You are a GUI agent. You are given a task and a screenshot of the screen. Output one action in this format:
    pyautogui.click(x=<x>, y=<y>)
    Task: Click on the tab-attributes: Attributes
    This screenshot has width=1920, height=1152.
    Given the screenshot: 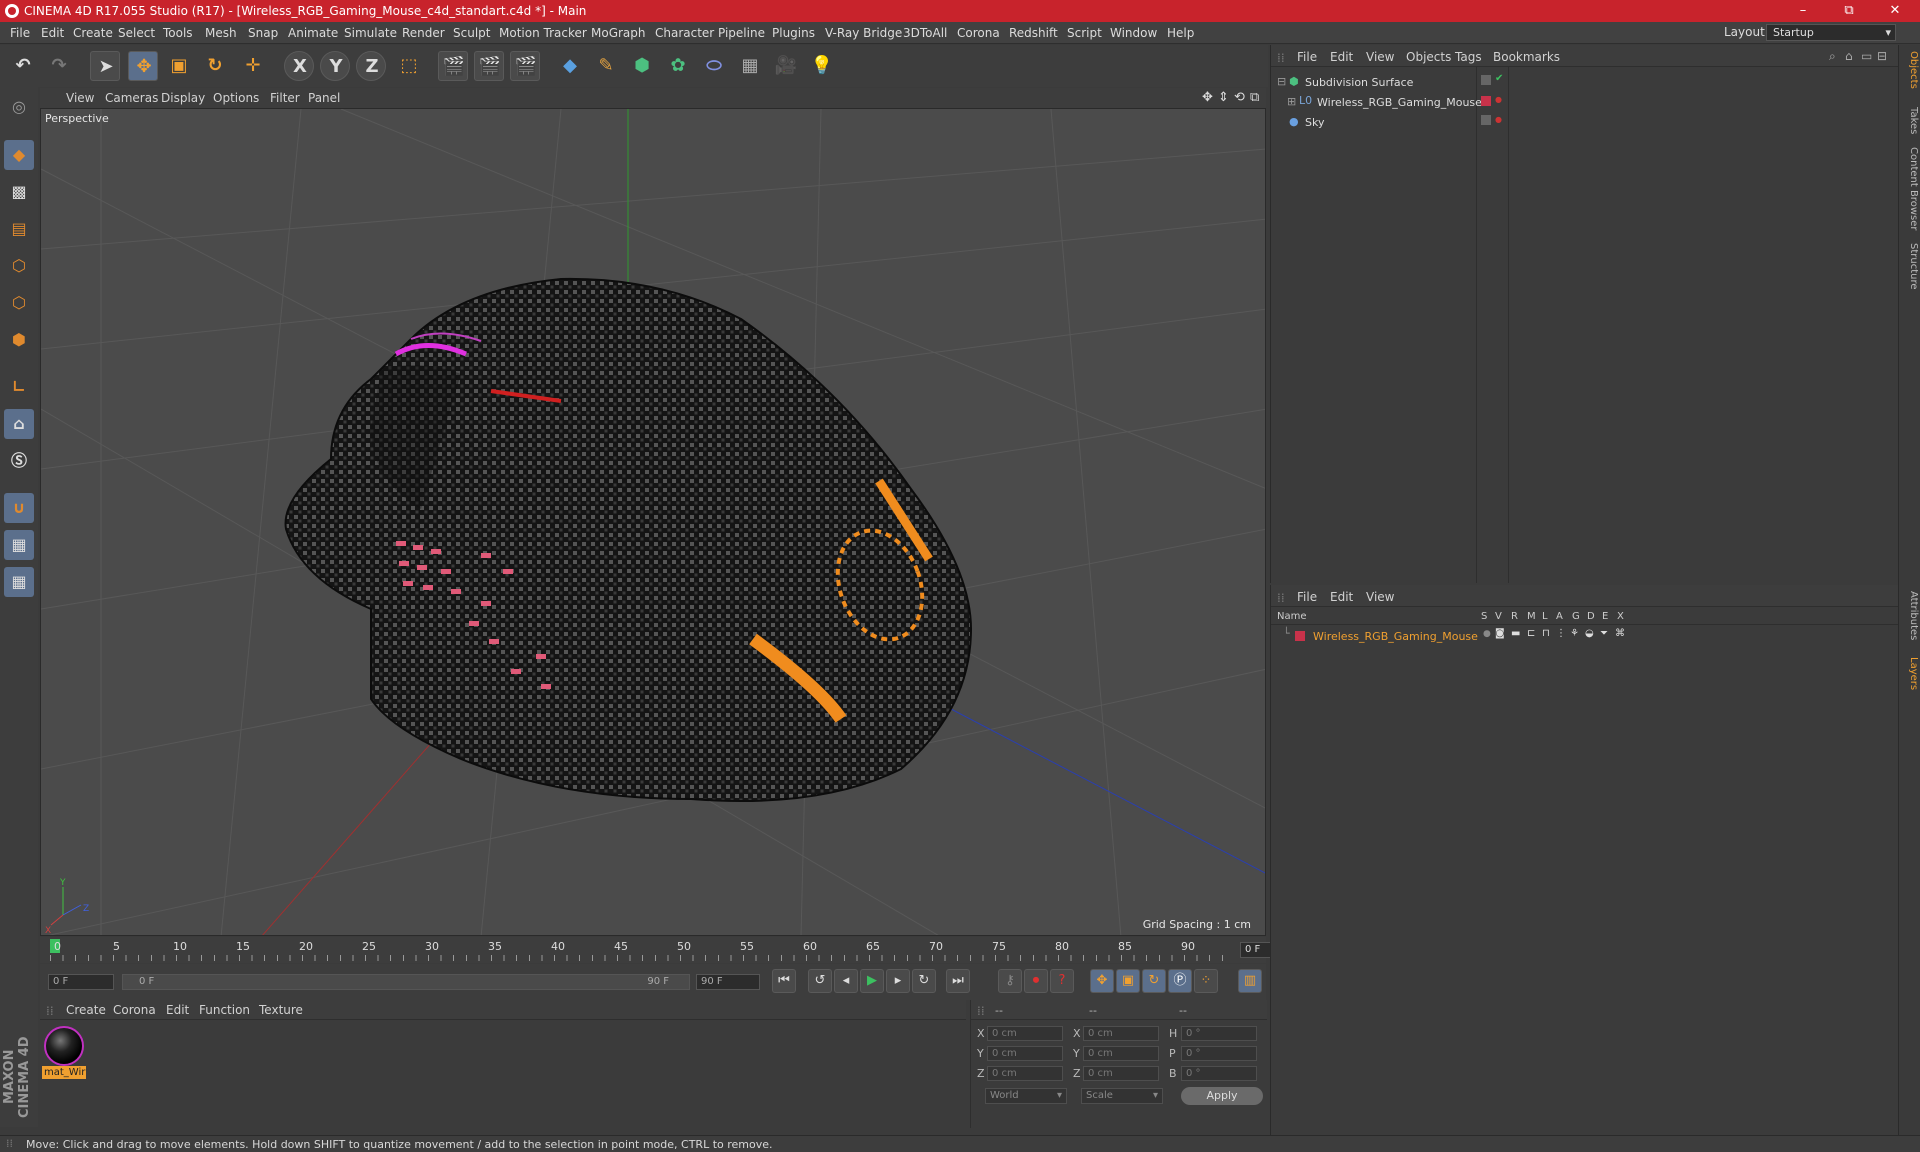 What is the action you would take?
    pyautogui.click(x=1910, y=615)
    